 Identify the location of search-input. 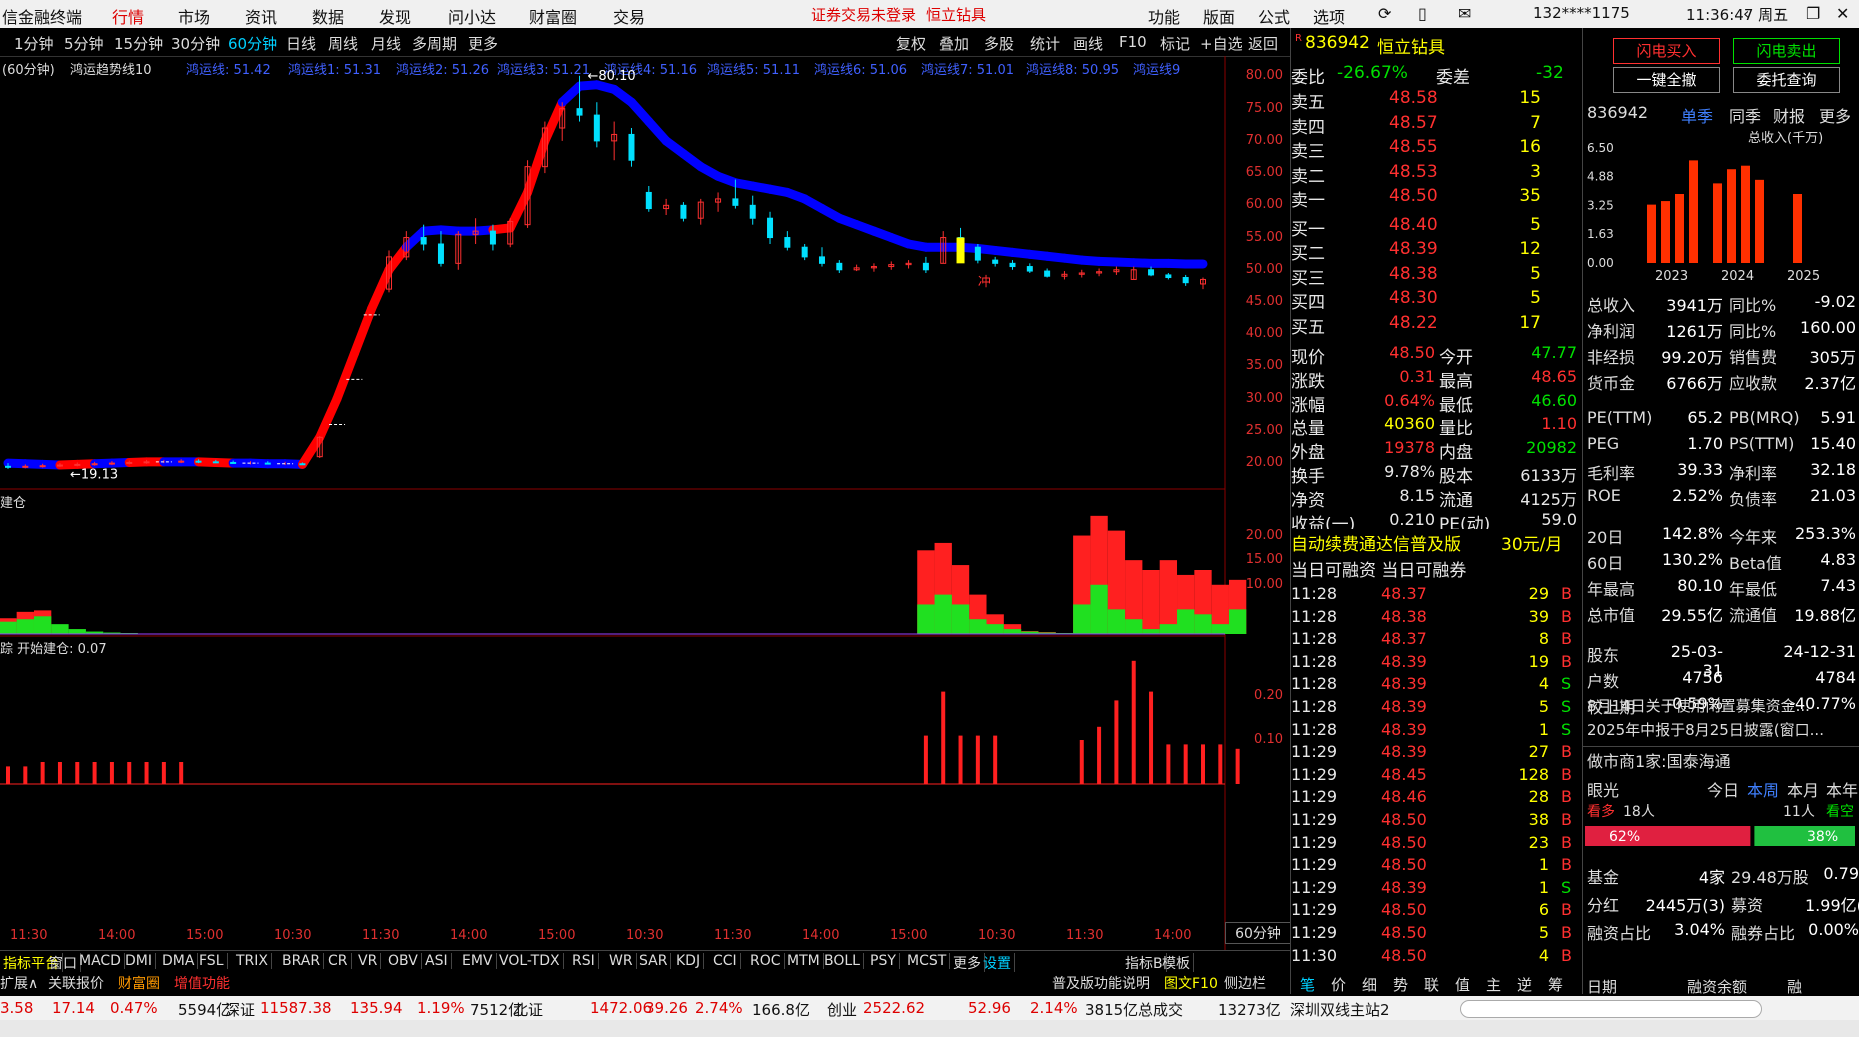
(1611, 1009).